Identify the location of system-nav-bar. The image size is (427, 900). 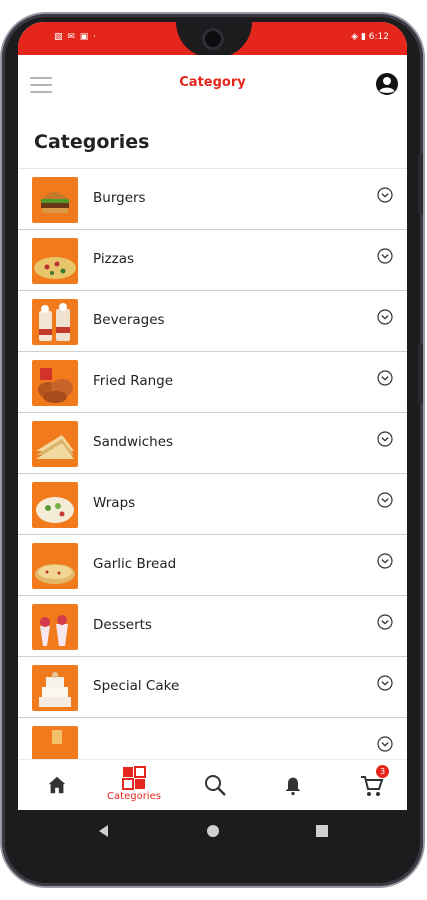
(212, 831).